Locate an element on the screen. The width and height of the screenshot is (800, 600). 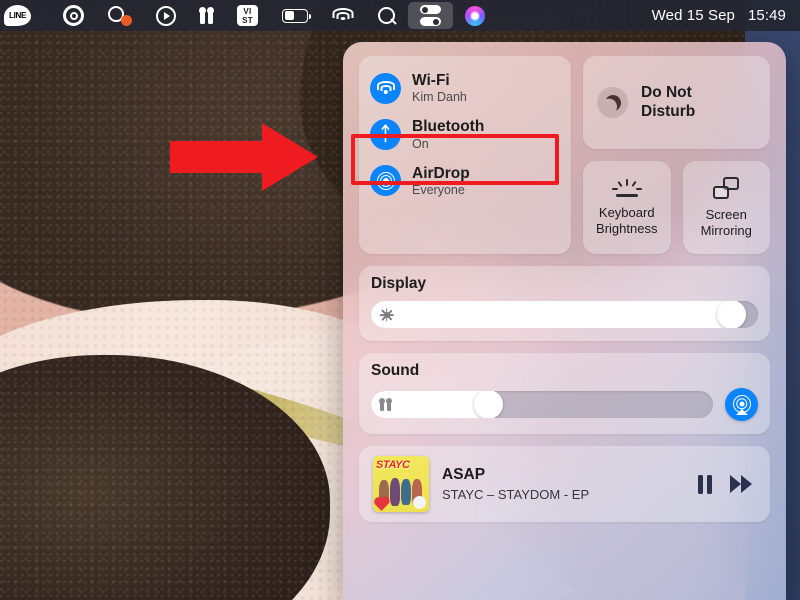
wifi-subtitle: Kim Danh is located at coordinates (439, 97).